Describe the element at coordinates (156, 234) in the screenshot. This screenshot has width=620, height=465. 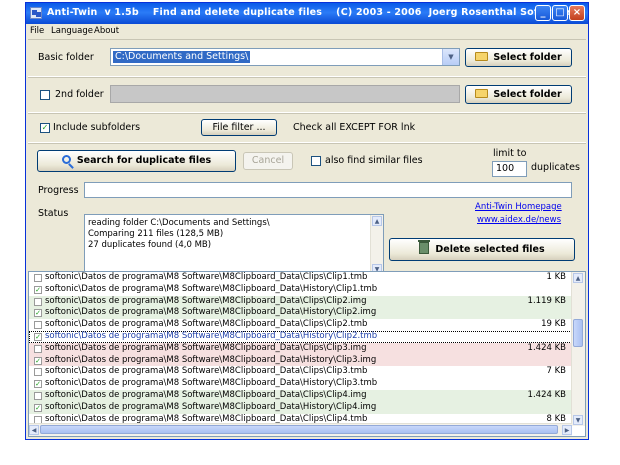
I see `status-line: Comparing 211 files (128,5 MB)` at that location.